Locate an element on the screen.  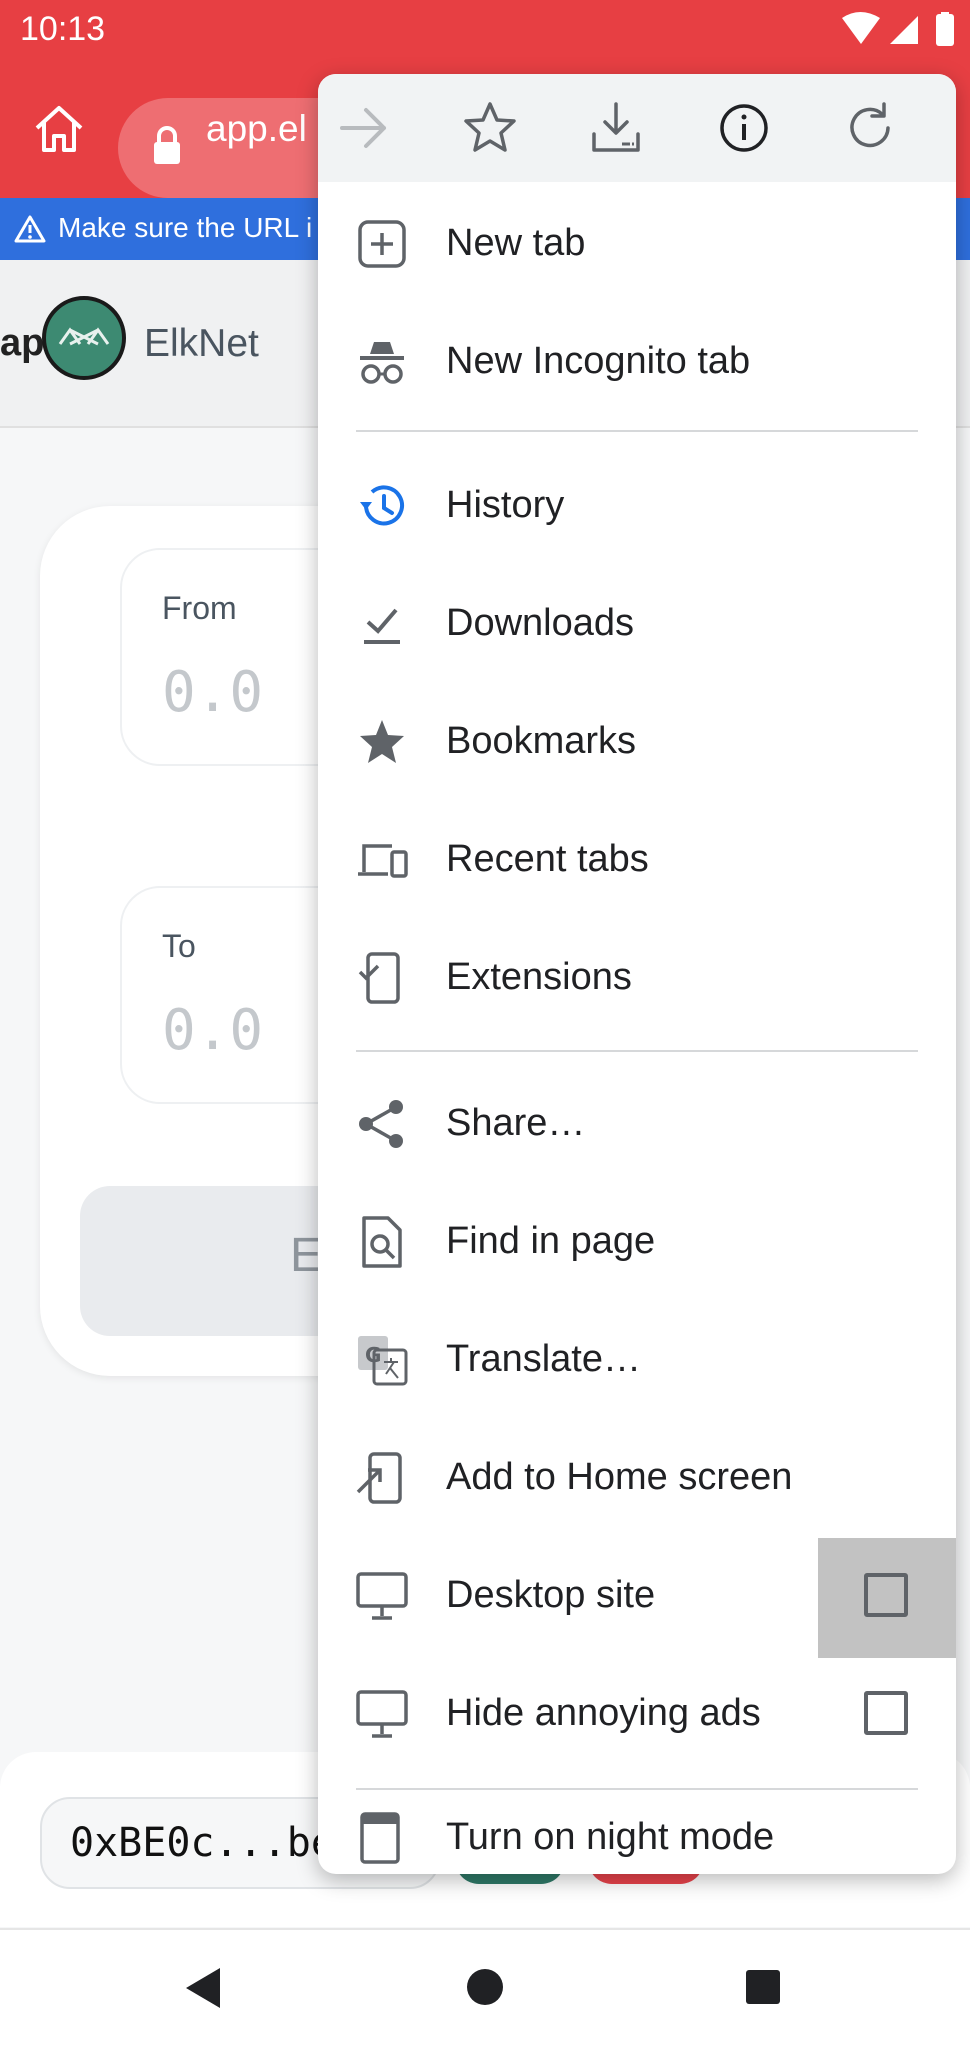
lock-icon is located at coordinates (167, 145).